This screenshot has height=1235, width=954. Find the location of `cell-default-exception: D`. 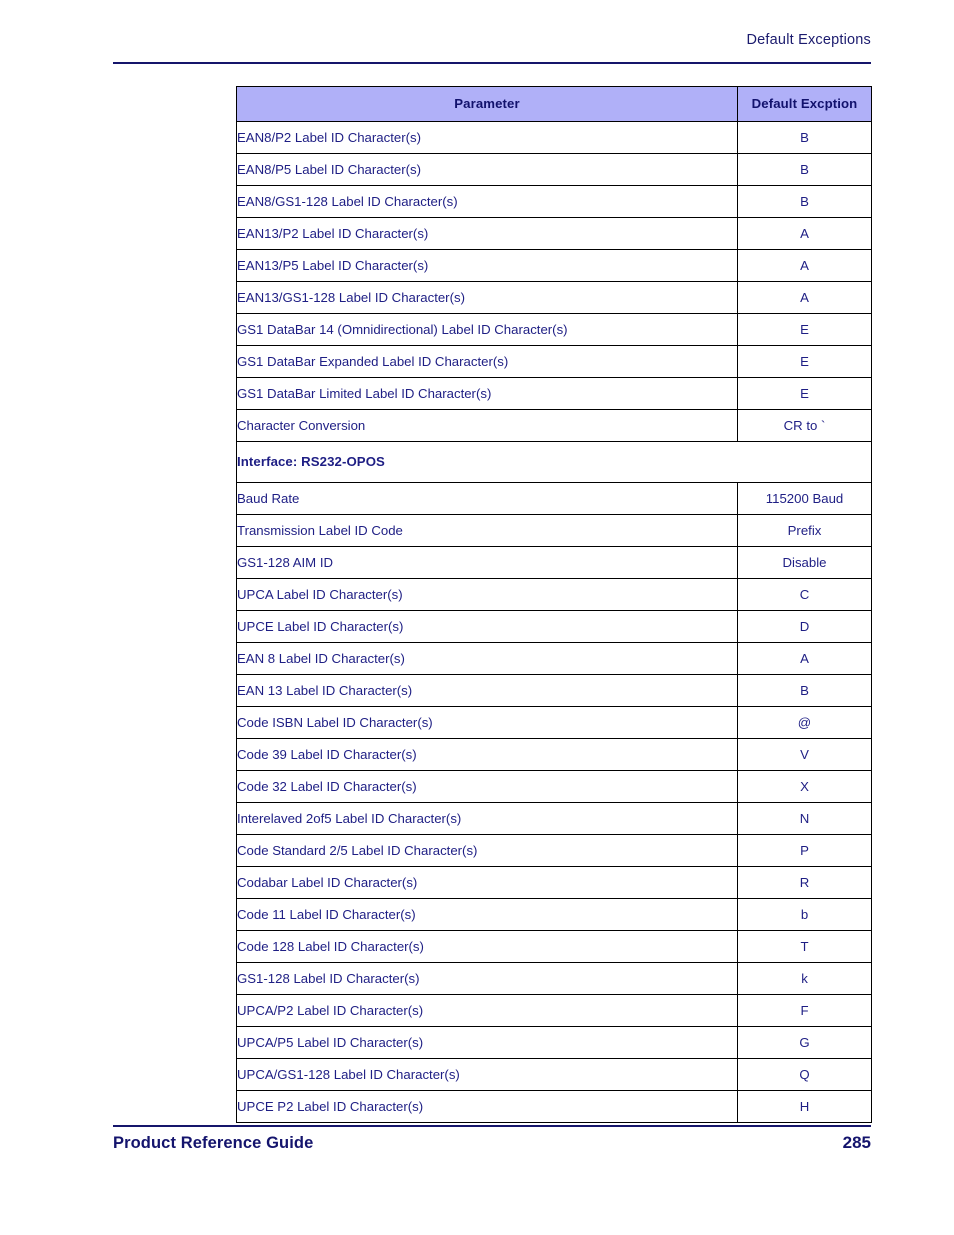

cell-default-exception: D is located at coordinates (804, 626).